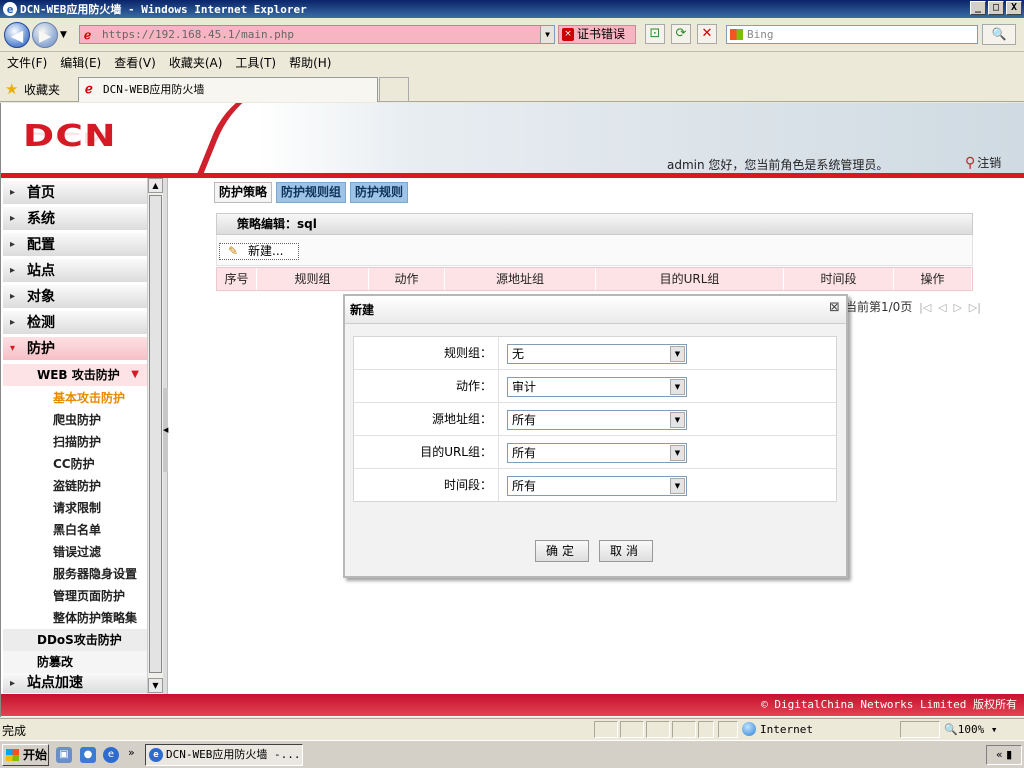 The width and height of the screenshot is (1024, 768). What do you see at coordinates (524, 453) in the screenshot?
I see `dest-url-group-value: 所有` at bounding box center [524, 453].